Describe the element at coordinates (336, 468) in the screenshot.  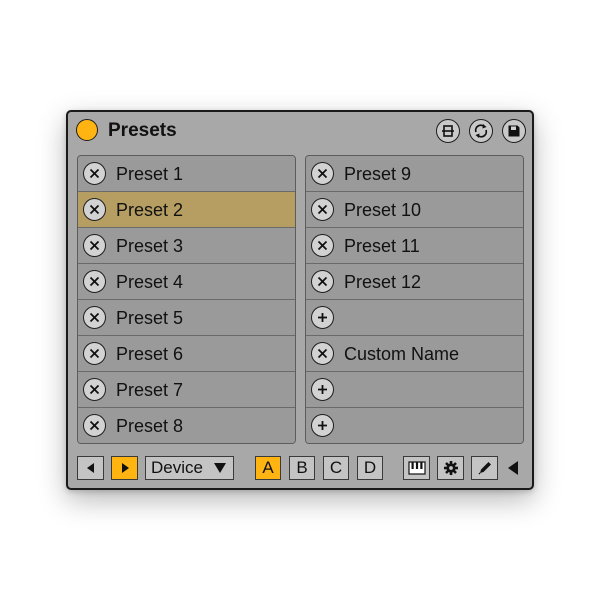
I see `bank-c-button: C` at that location.